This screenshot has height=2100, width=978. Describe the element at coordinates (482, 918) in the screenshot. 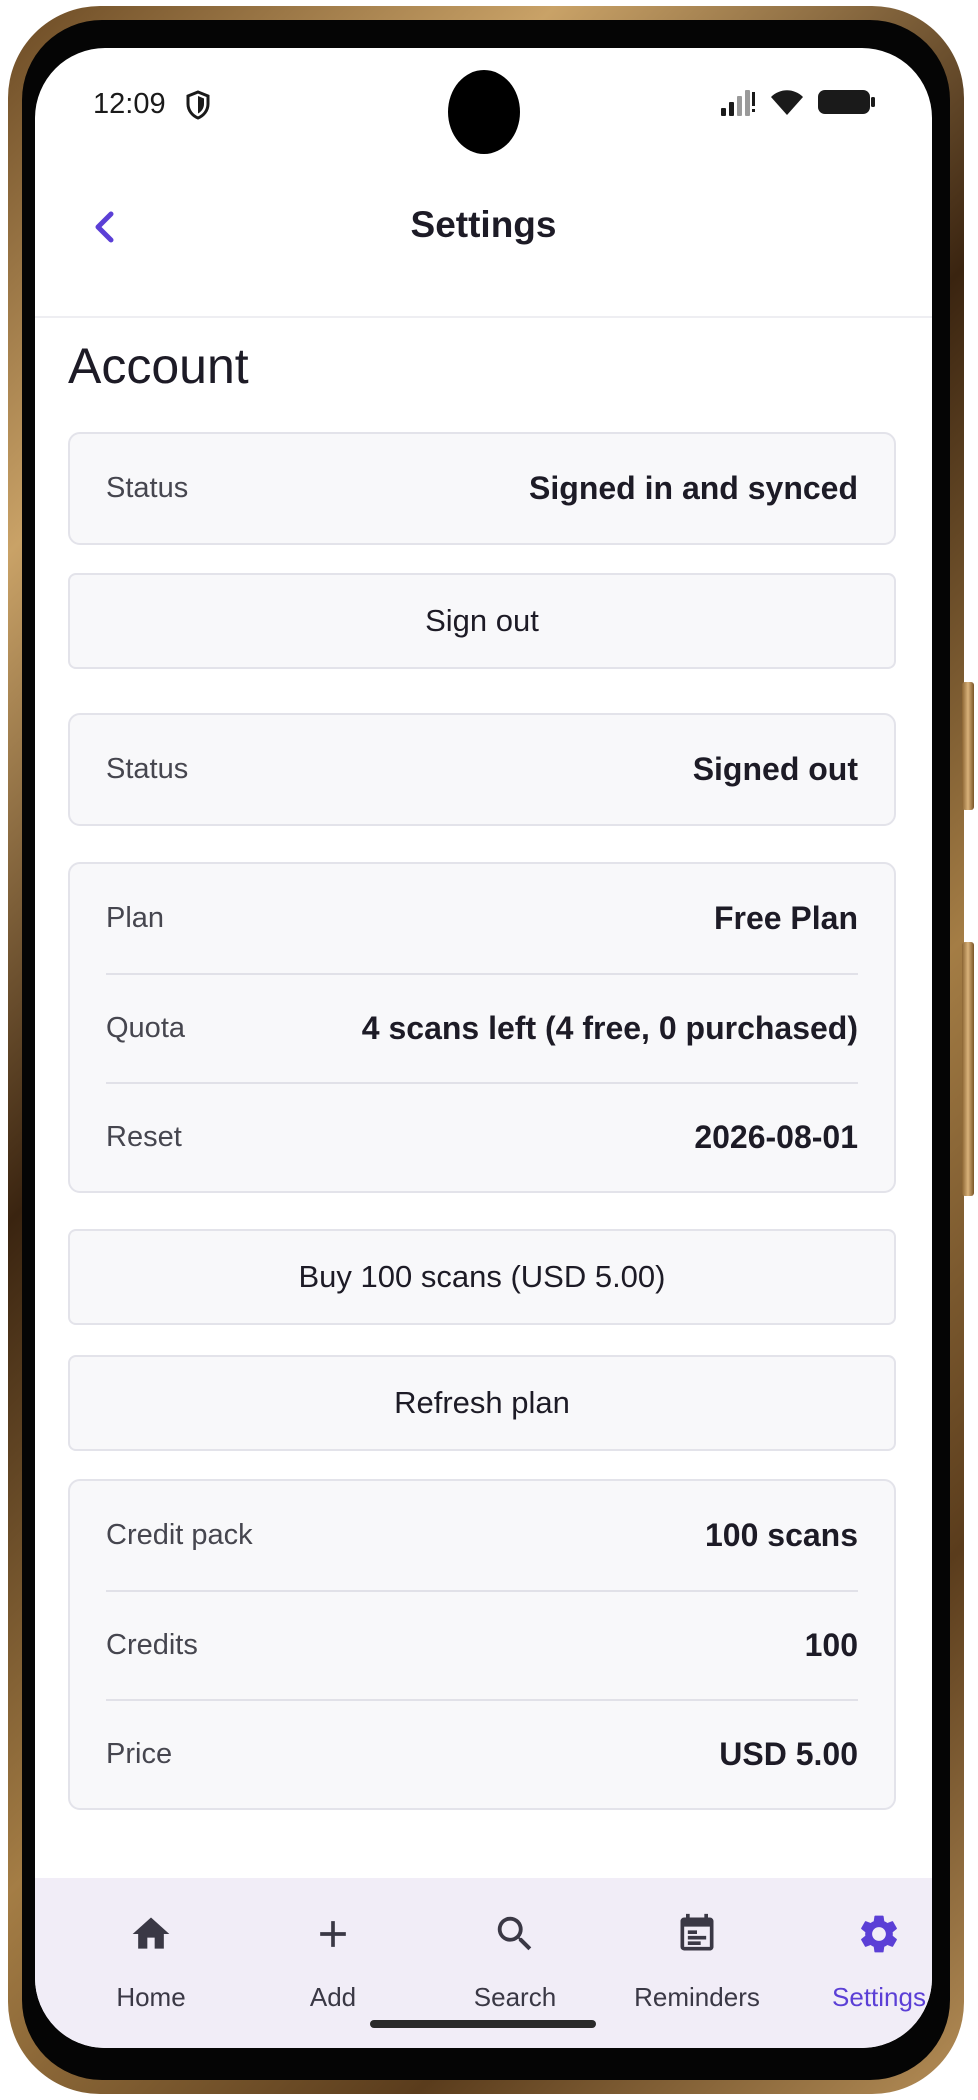

I see `plan-row: Plan Free Plan` at that location.